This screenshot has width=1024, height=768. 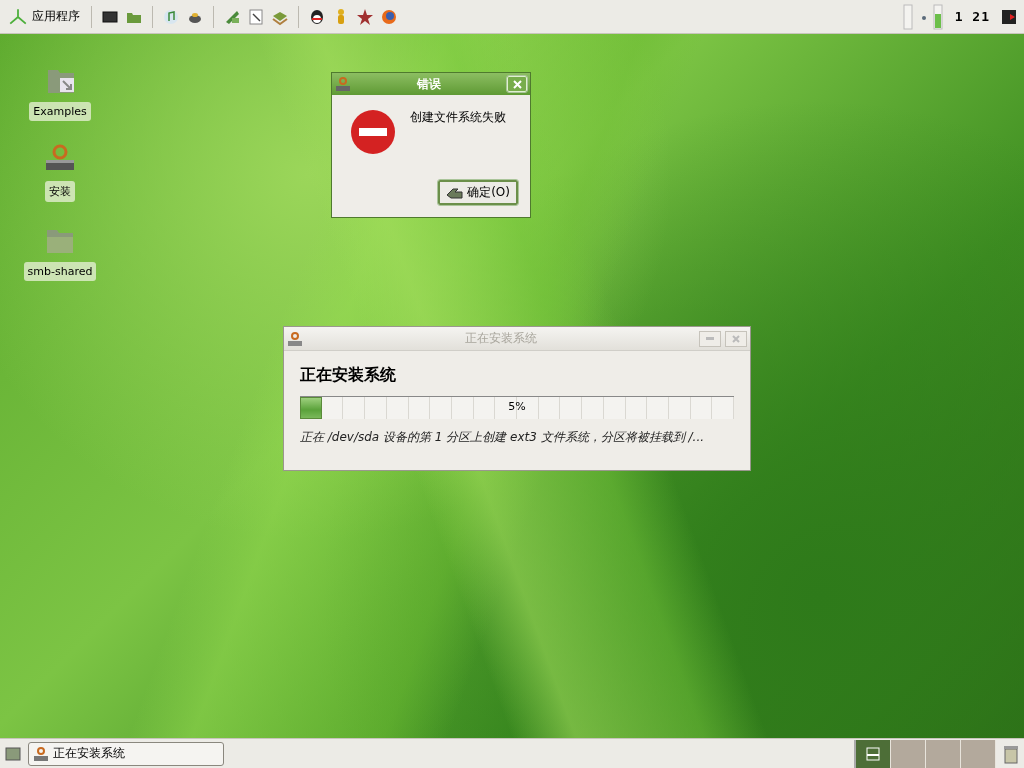 What do you see at coordinates (13, 753) in the screenshot?
I see `show-desktop-icon` at bounding box center [13, 753].